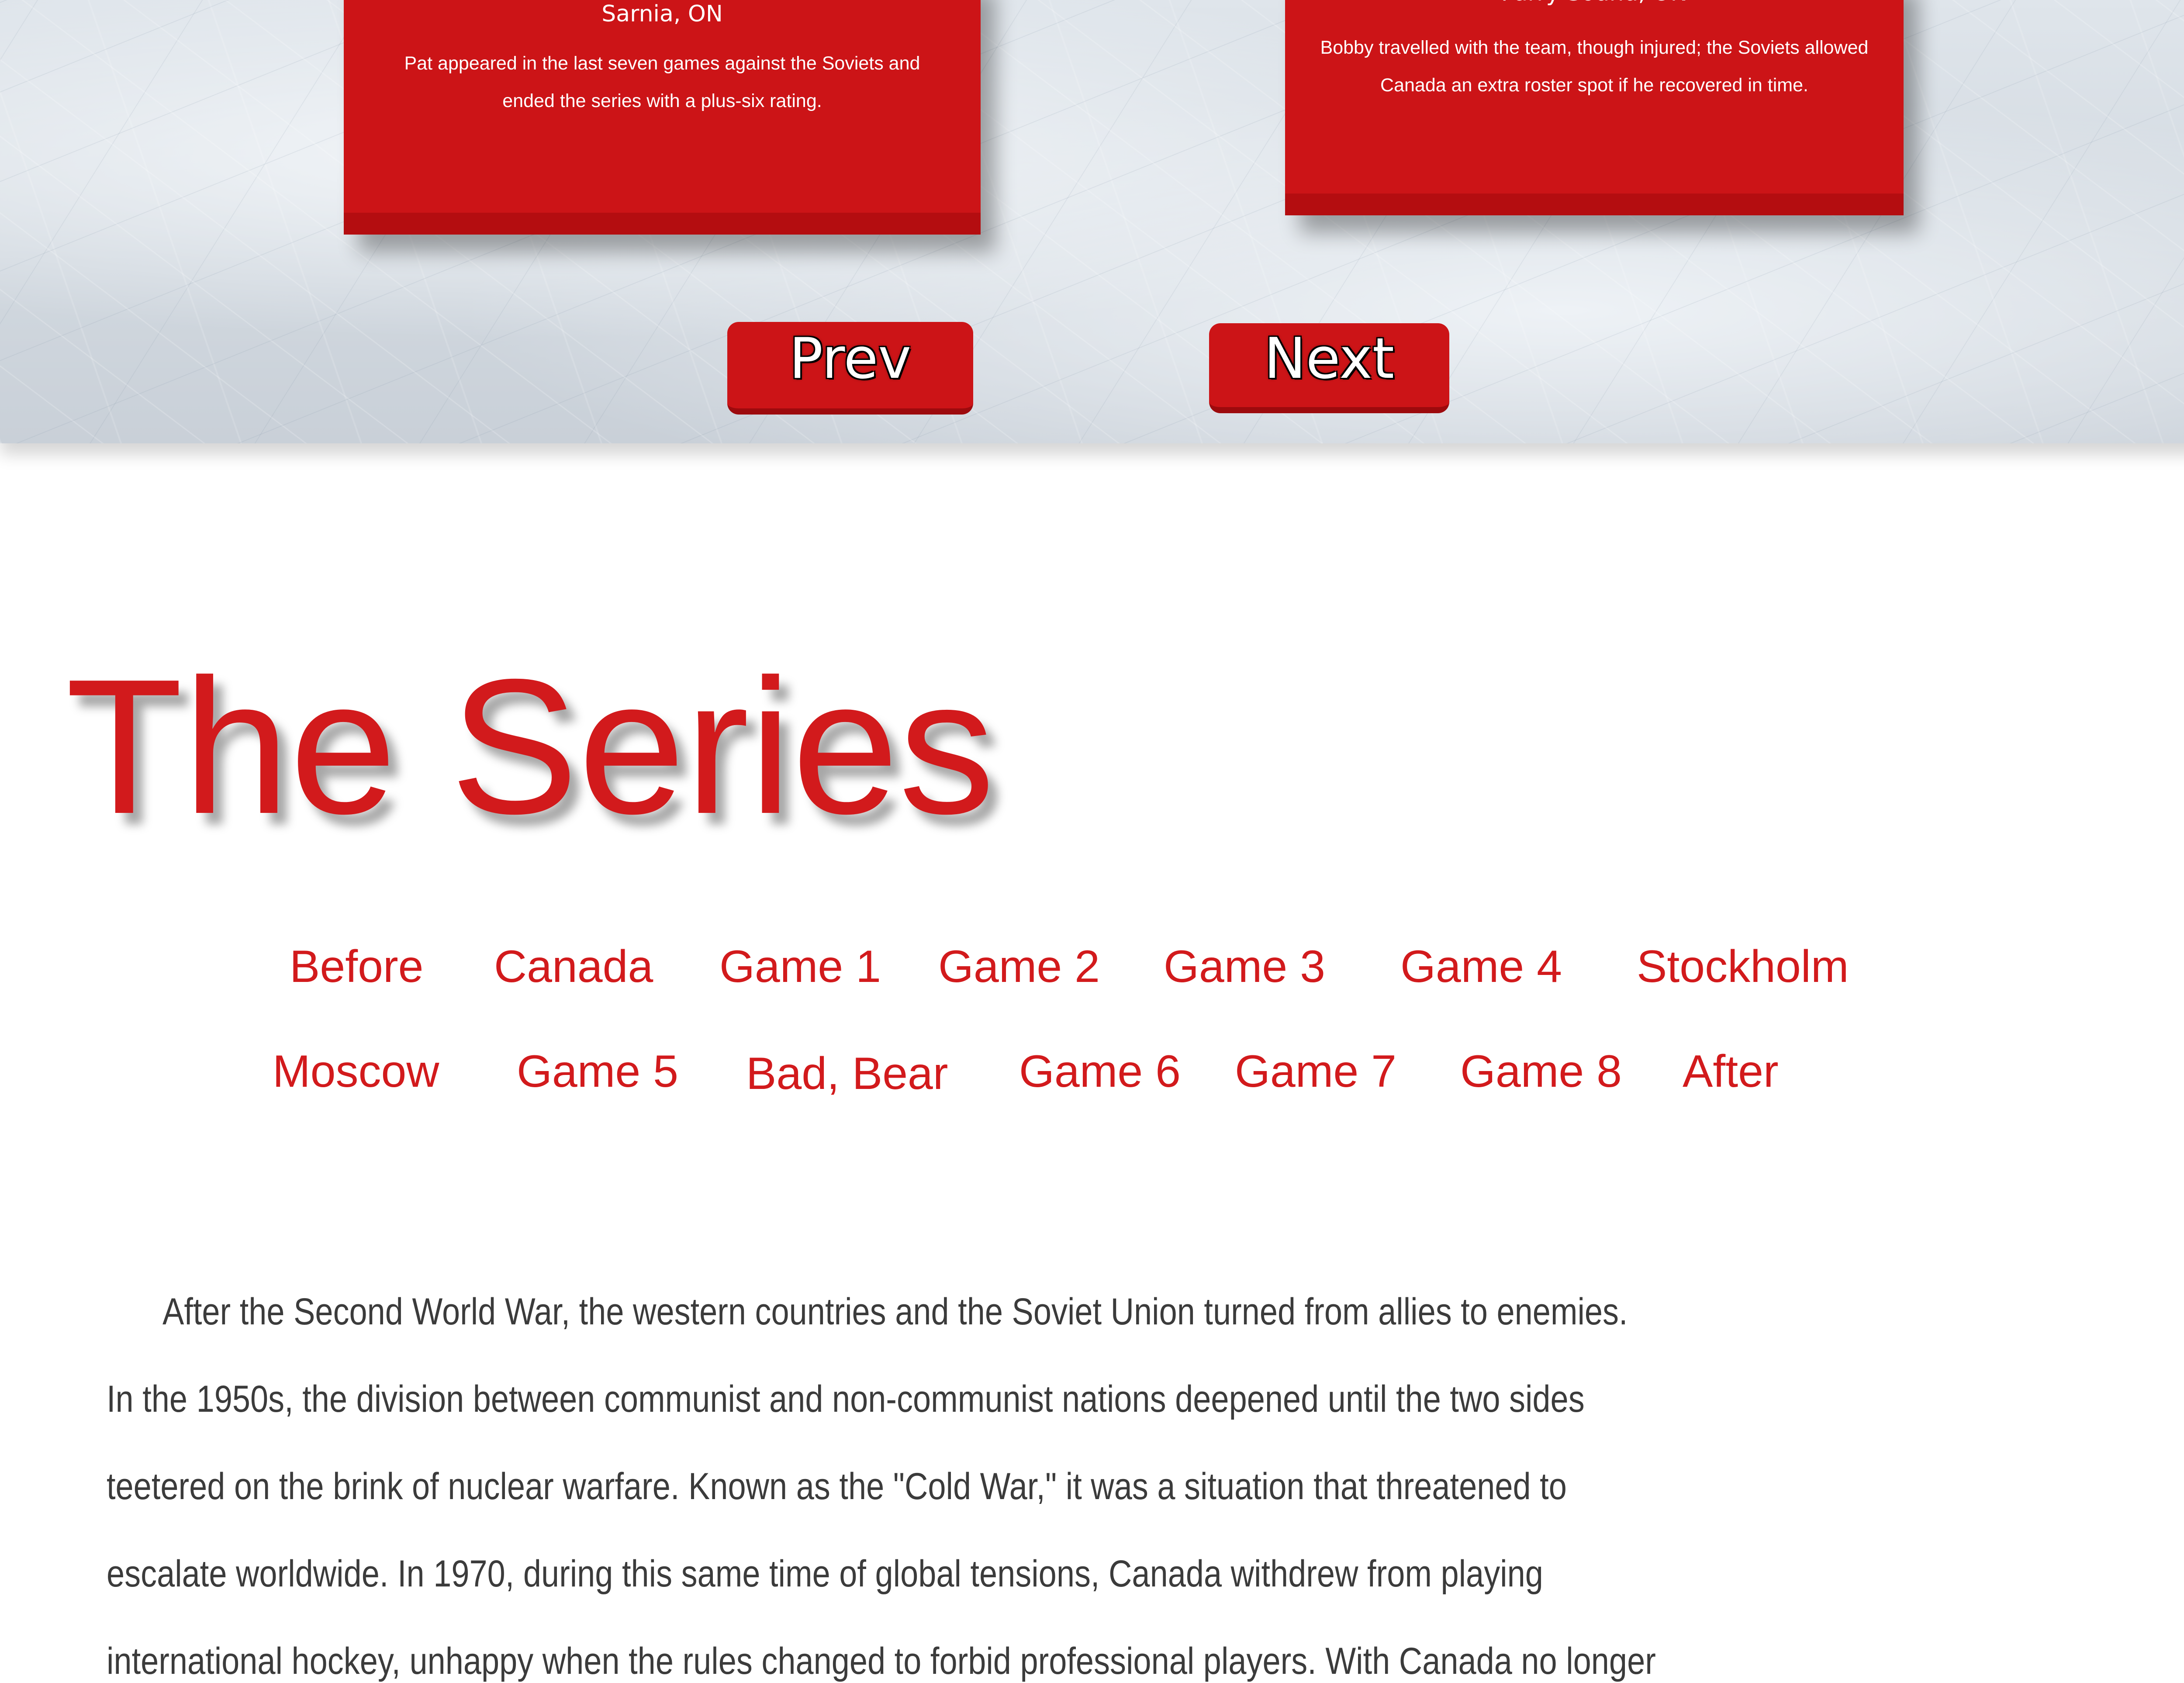  I want to click on nav-link-game-1: Game 1, so click(800, 966).